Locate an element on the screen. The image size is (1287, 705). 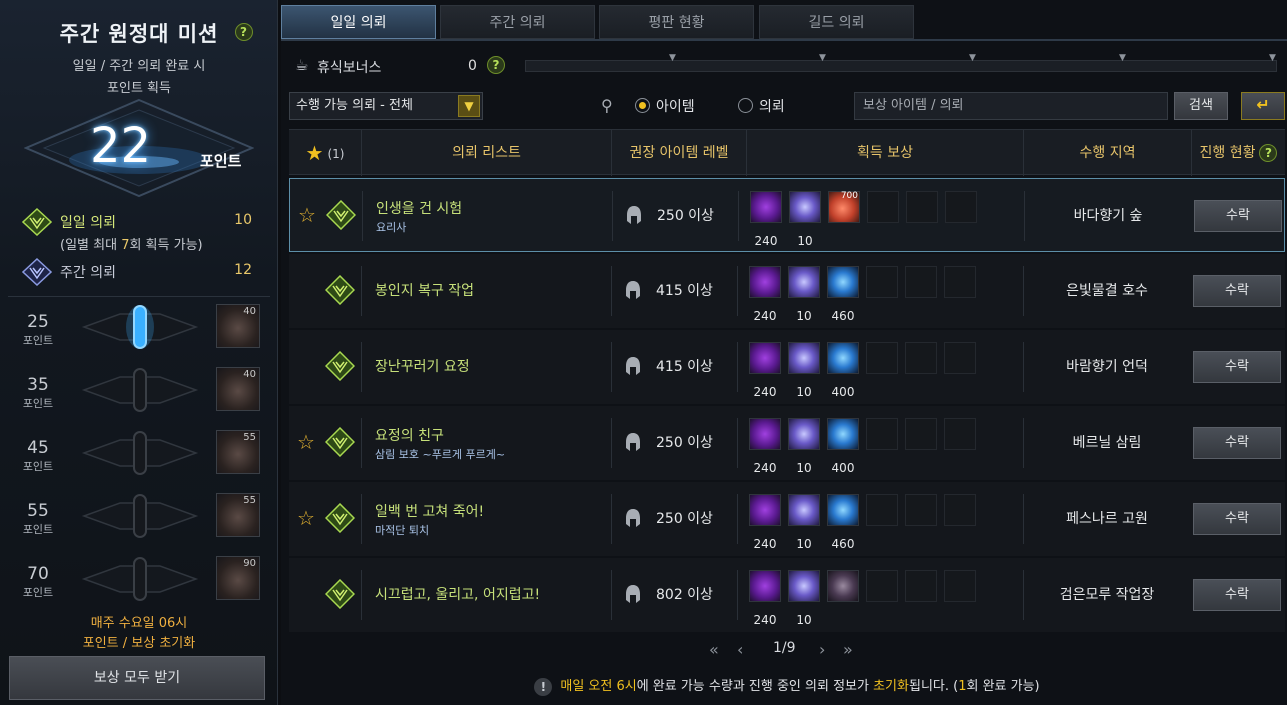
quest-name: 봉인지 복구 작업 is located at coordinates (425, 291).